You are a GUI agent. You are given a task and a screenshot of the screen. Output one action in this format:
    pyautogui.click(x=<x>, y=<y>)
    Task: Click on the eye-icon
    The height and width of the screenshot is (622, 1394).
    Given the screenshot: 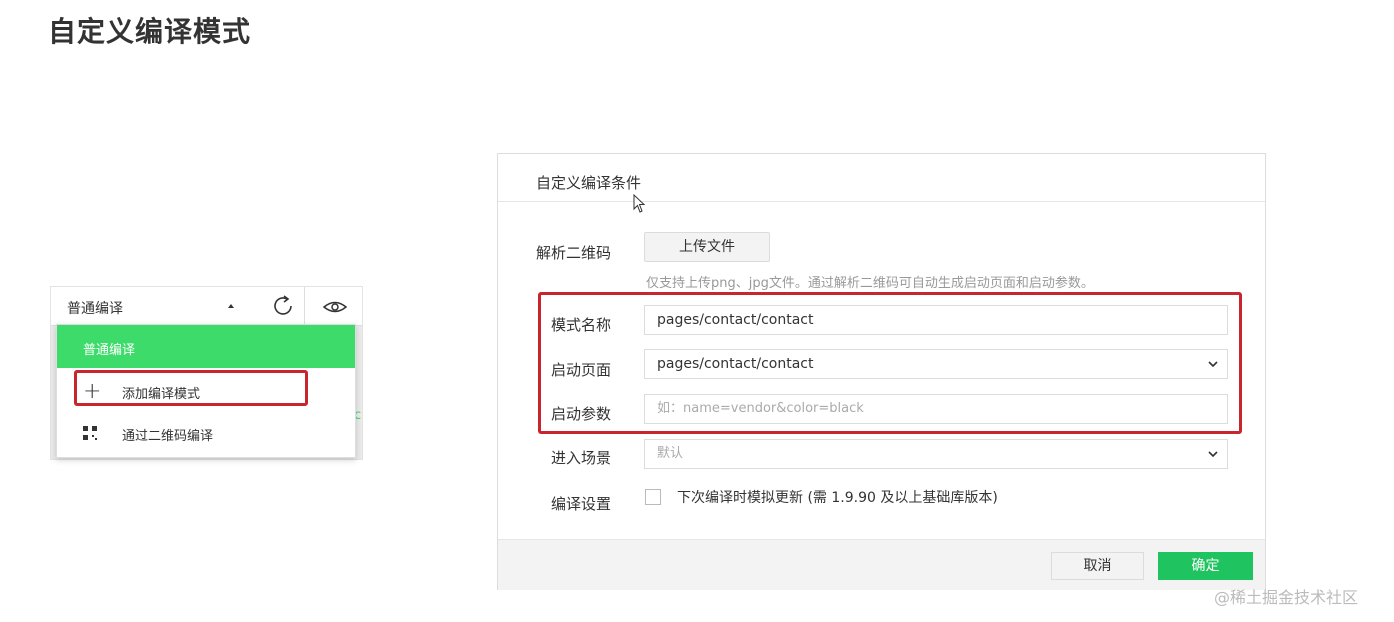 What is the action you would take?
    pyautogui.click(x=335, y=307)
    